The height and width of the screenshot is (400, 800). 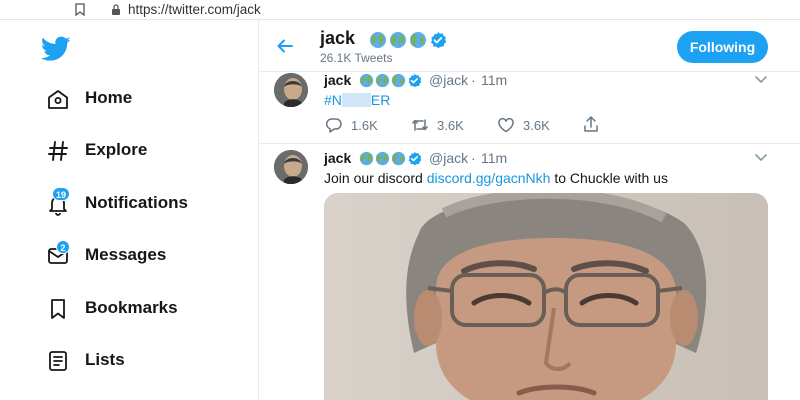 What do you see at coordinates (408, 40) in the screenshot?
I see `profile-badges` at bounding box center [408, 40].